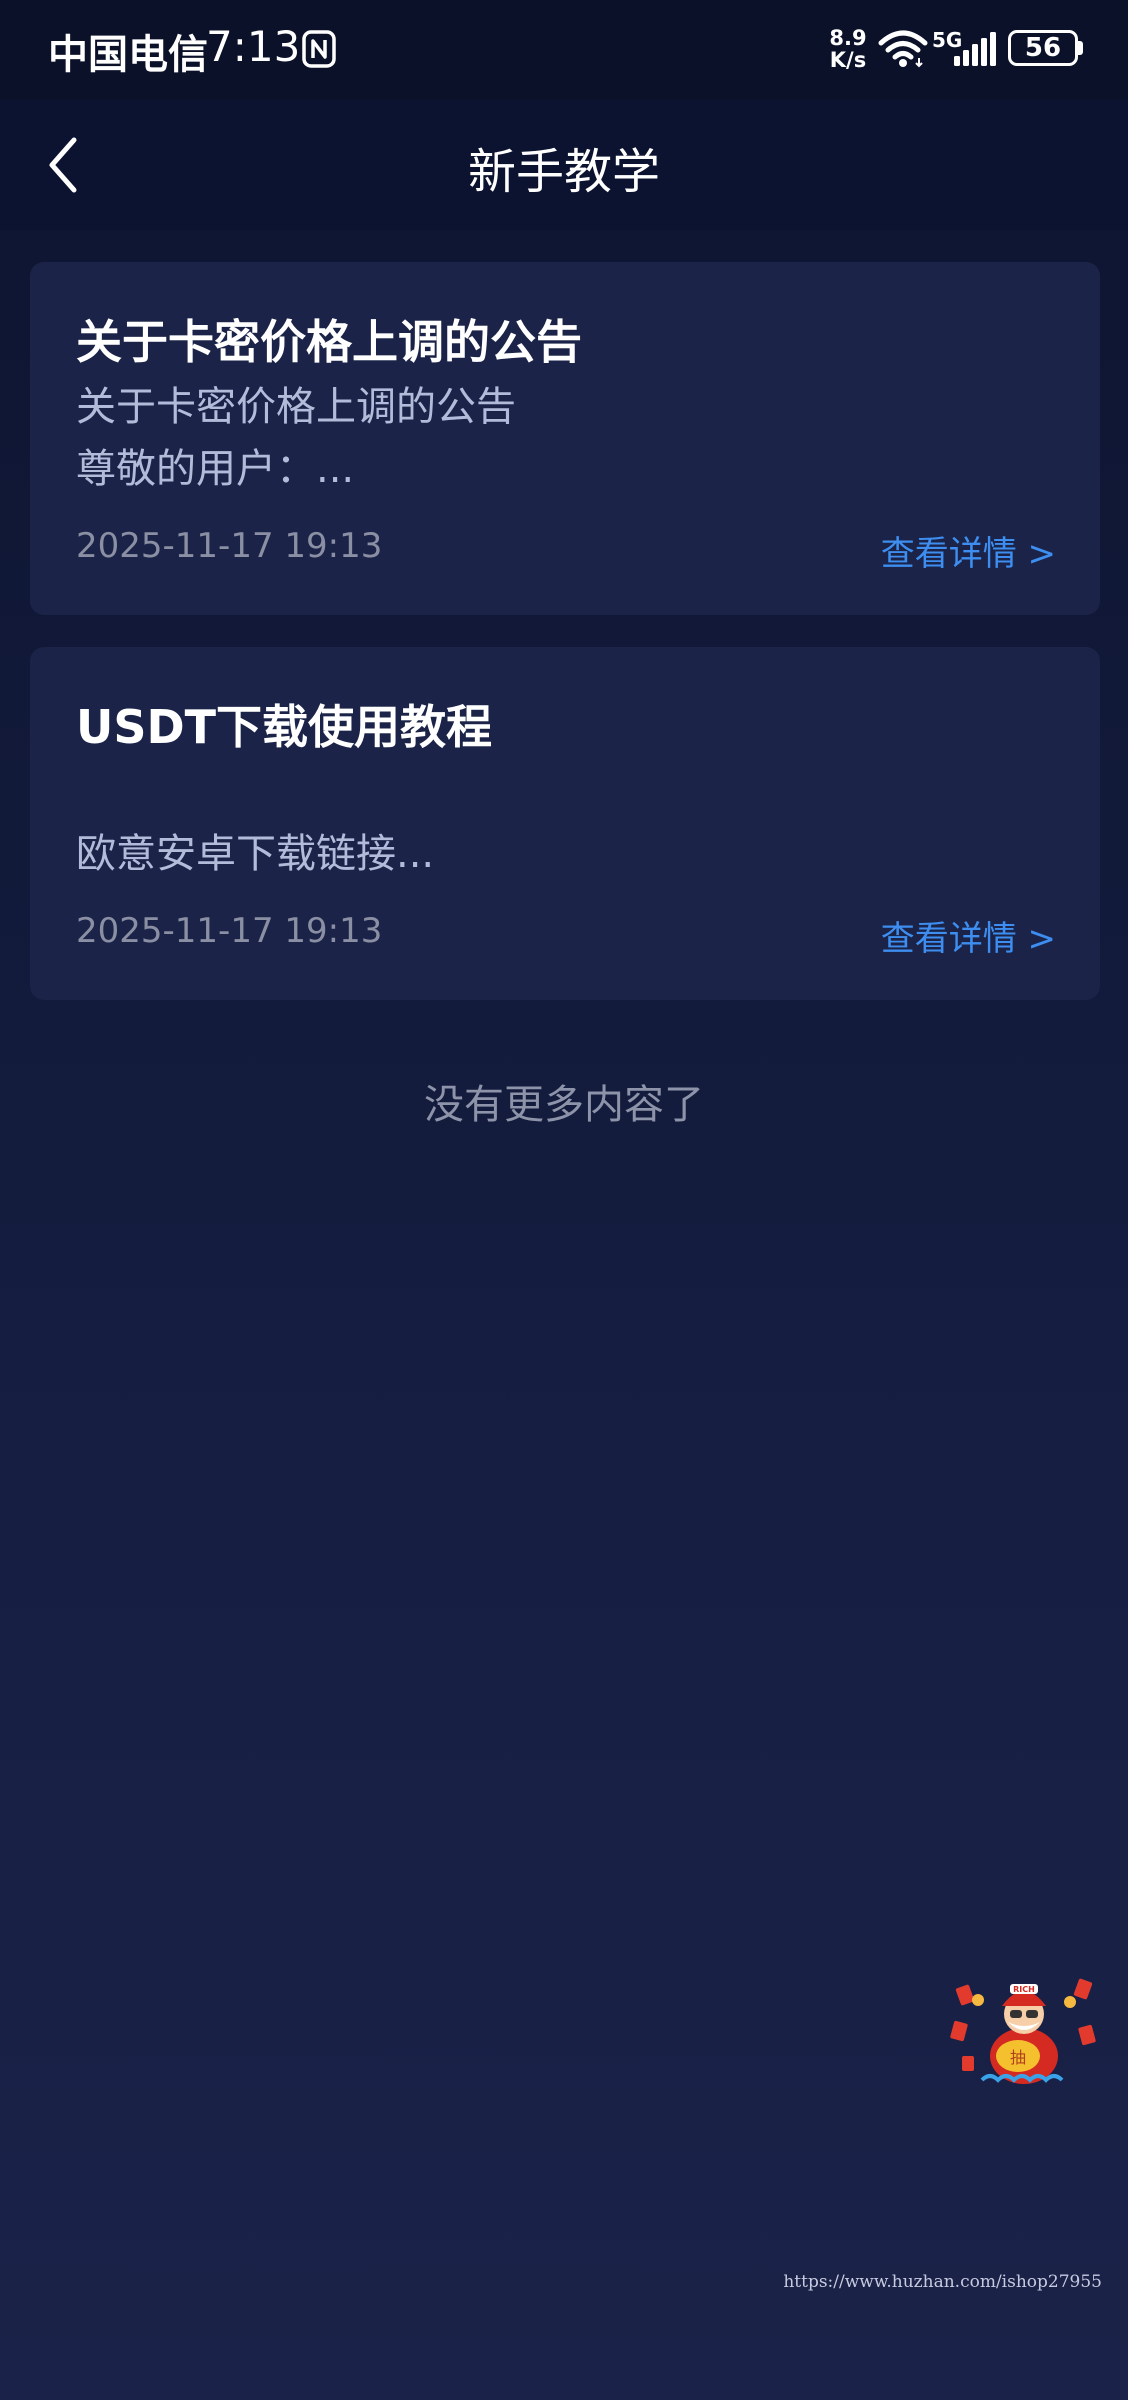  I want to click on signal-icon, so click(975, 49).